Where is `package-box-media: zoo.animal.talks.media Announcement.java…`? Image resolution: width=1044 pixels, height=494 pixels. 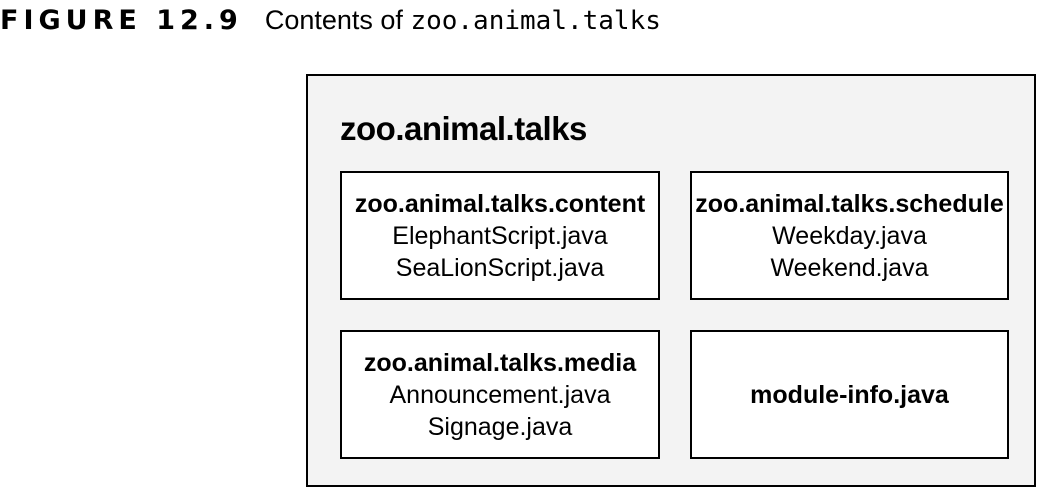
package-box-media: zoo.animal.talks.media Announcement.java… is located at coordinates (500, 394).